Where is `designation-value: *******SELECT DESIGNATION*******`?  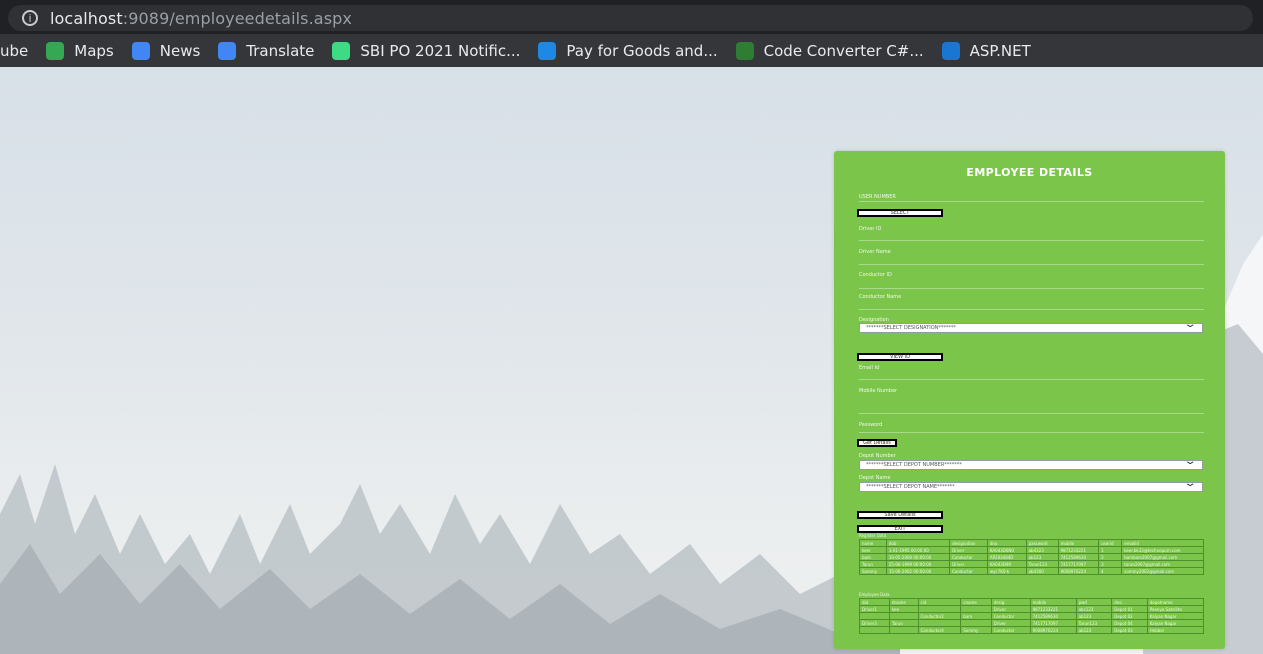 designation-value: *******SELECT DESIGNATION******* is located at coordinates (911, 328).